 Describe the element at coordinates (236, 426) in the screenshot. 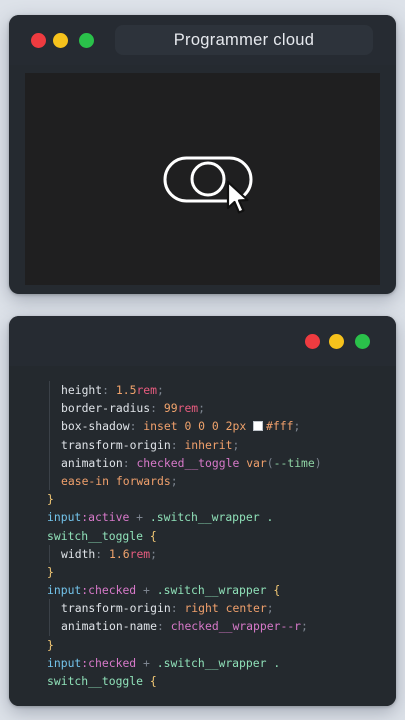

I see `code-token: 2px` at that location.